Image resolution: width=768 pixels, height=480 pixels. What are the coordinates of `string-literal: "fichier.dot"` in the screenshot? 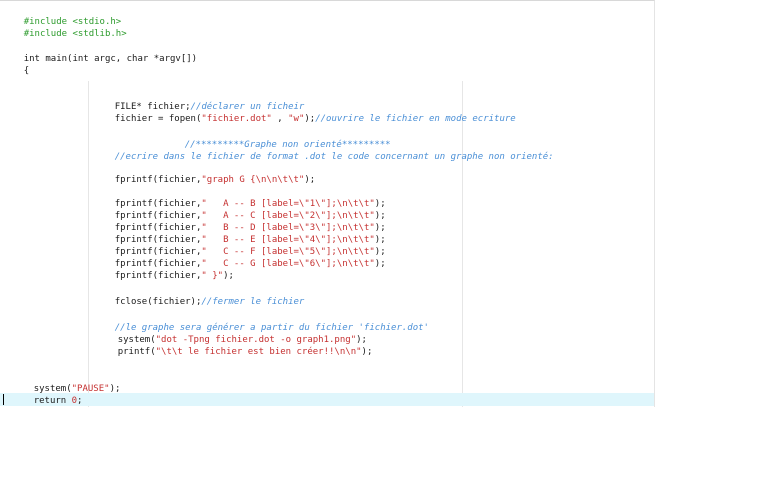 It's located at (236, 119).